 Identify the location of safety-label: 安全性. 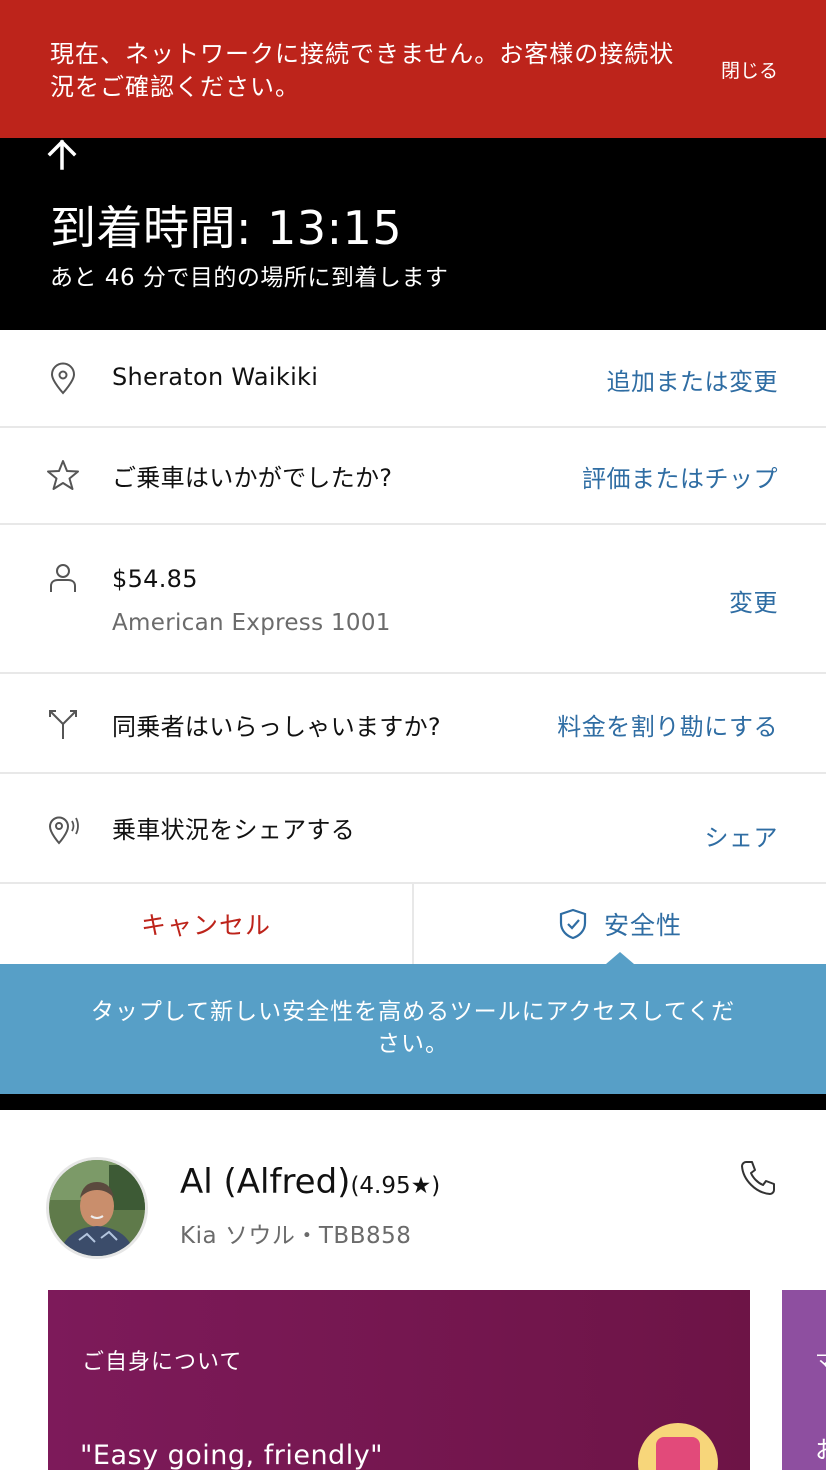
(642, 925).